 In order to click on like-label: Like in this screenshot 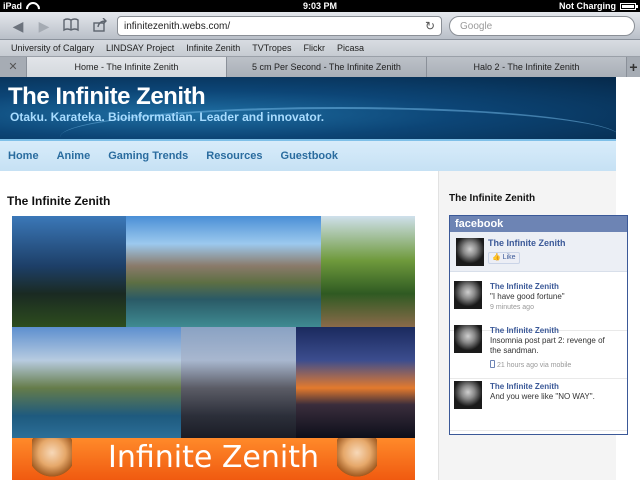, I will do `click(509, 257)`.